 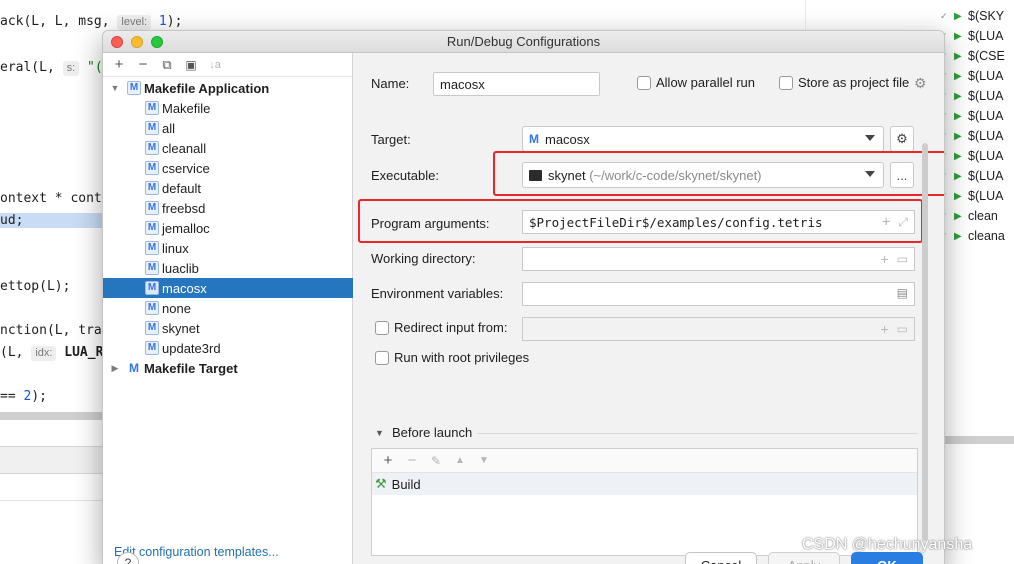 What do you see at coordinates (228, 348) in the screenshot?
I see `configuration-item: Mupdate3rd` at bounding box center [228, 348].